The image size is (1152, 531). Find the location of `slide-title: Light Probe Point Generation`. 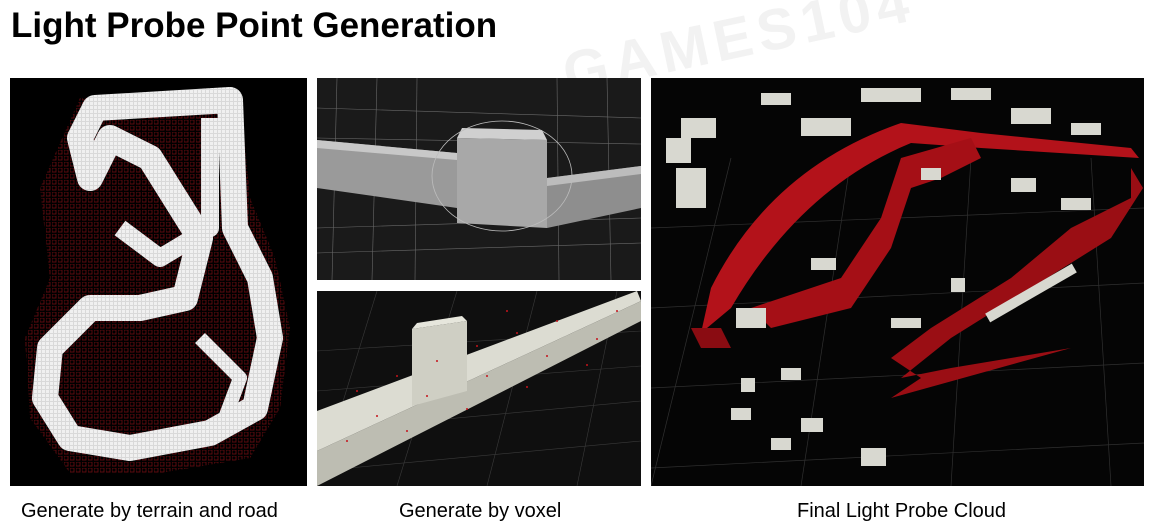

slide-title: Light Probe Point Generation is located at coordinates (254, 25).